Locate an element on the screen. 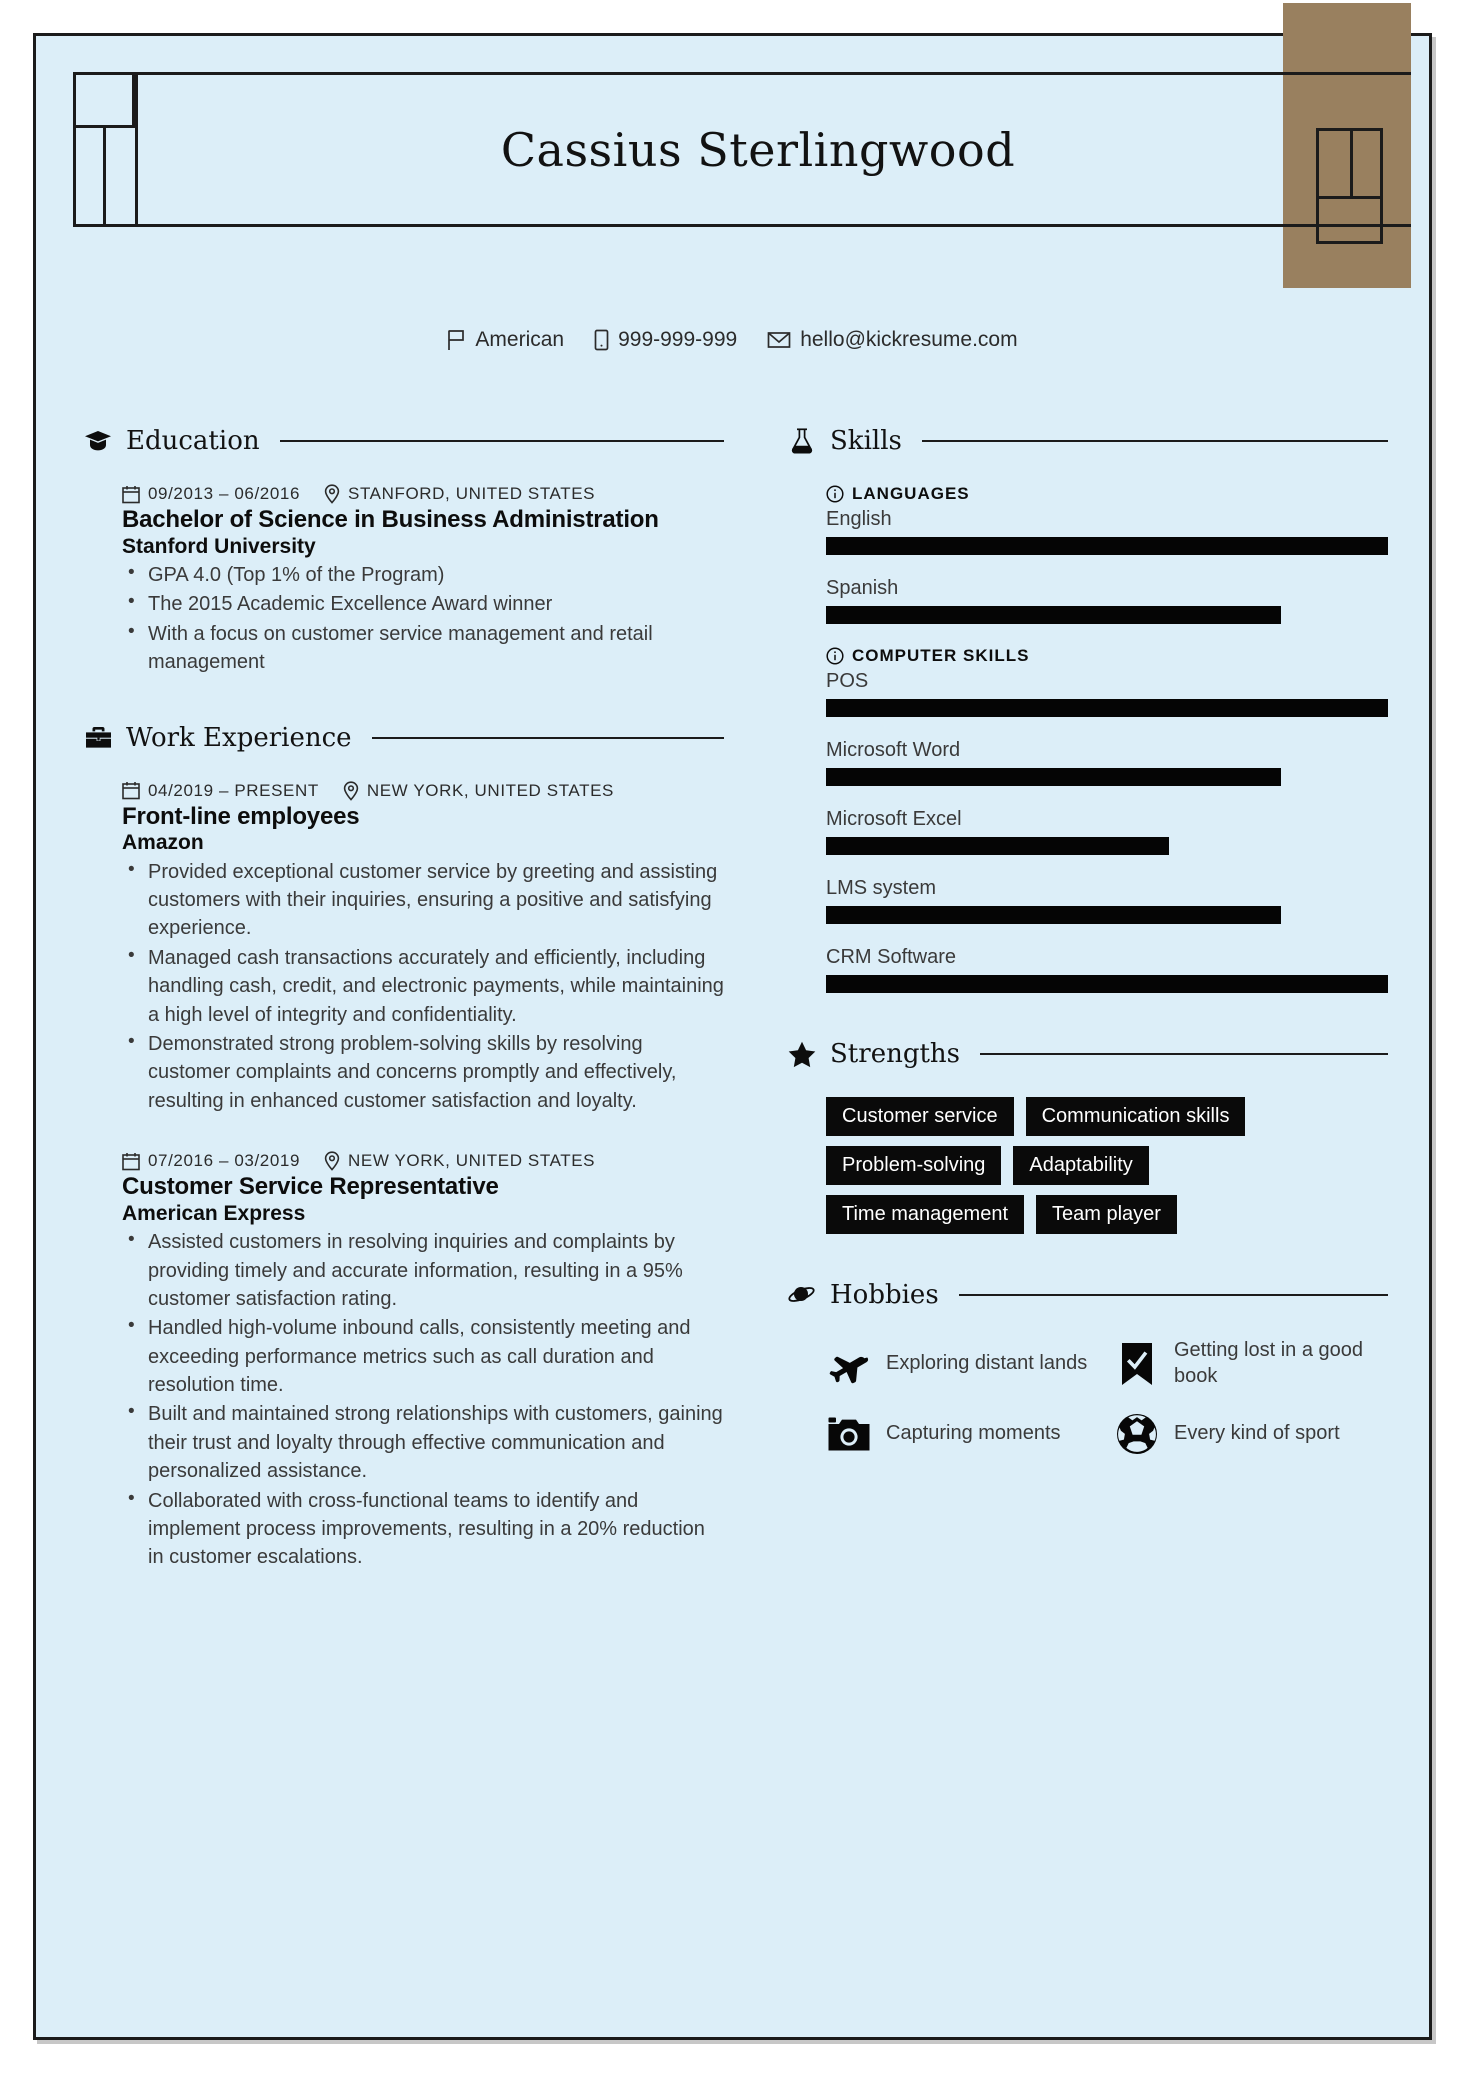 Image resolution: width=1468 pixels, height=2076 pixels. section-header-education: Education is located at coordinates (404, 441).